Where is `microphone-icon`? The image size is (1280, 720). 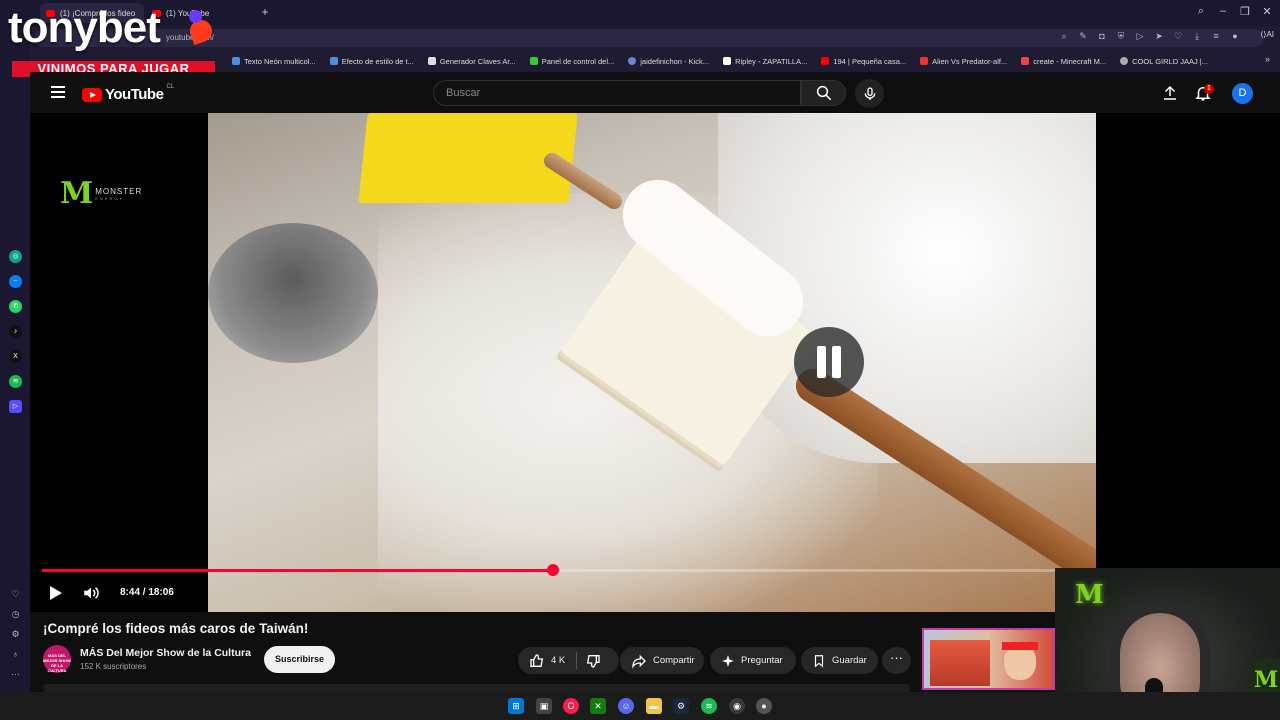 microphone-icon is located at coordinates (870, 93).